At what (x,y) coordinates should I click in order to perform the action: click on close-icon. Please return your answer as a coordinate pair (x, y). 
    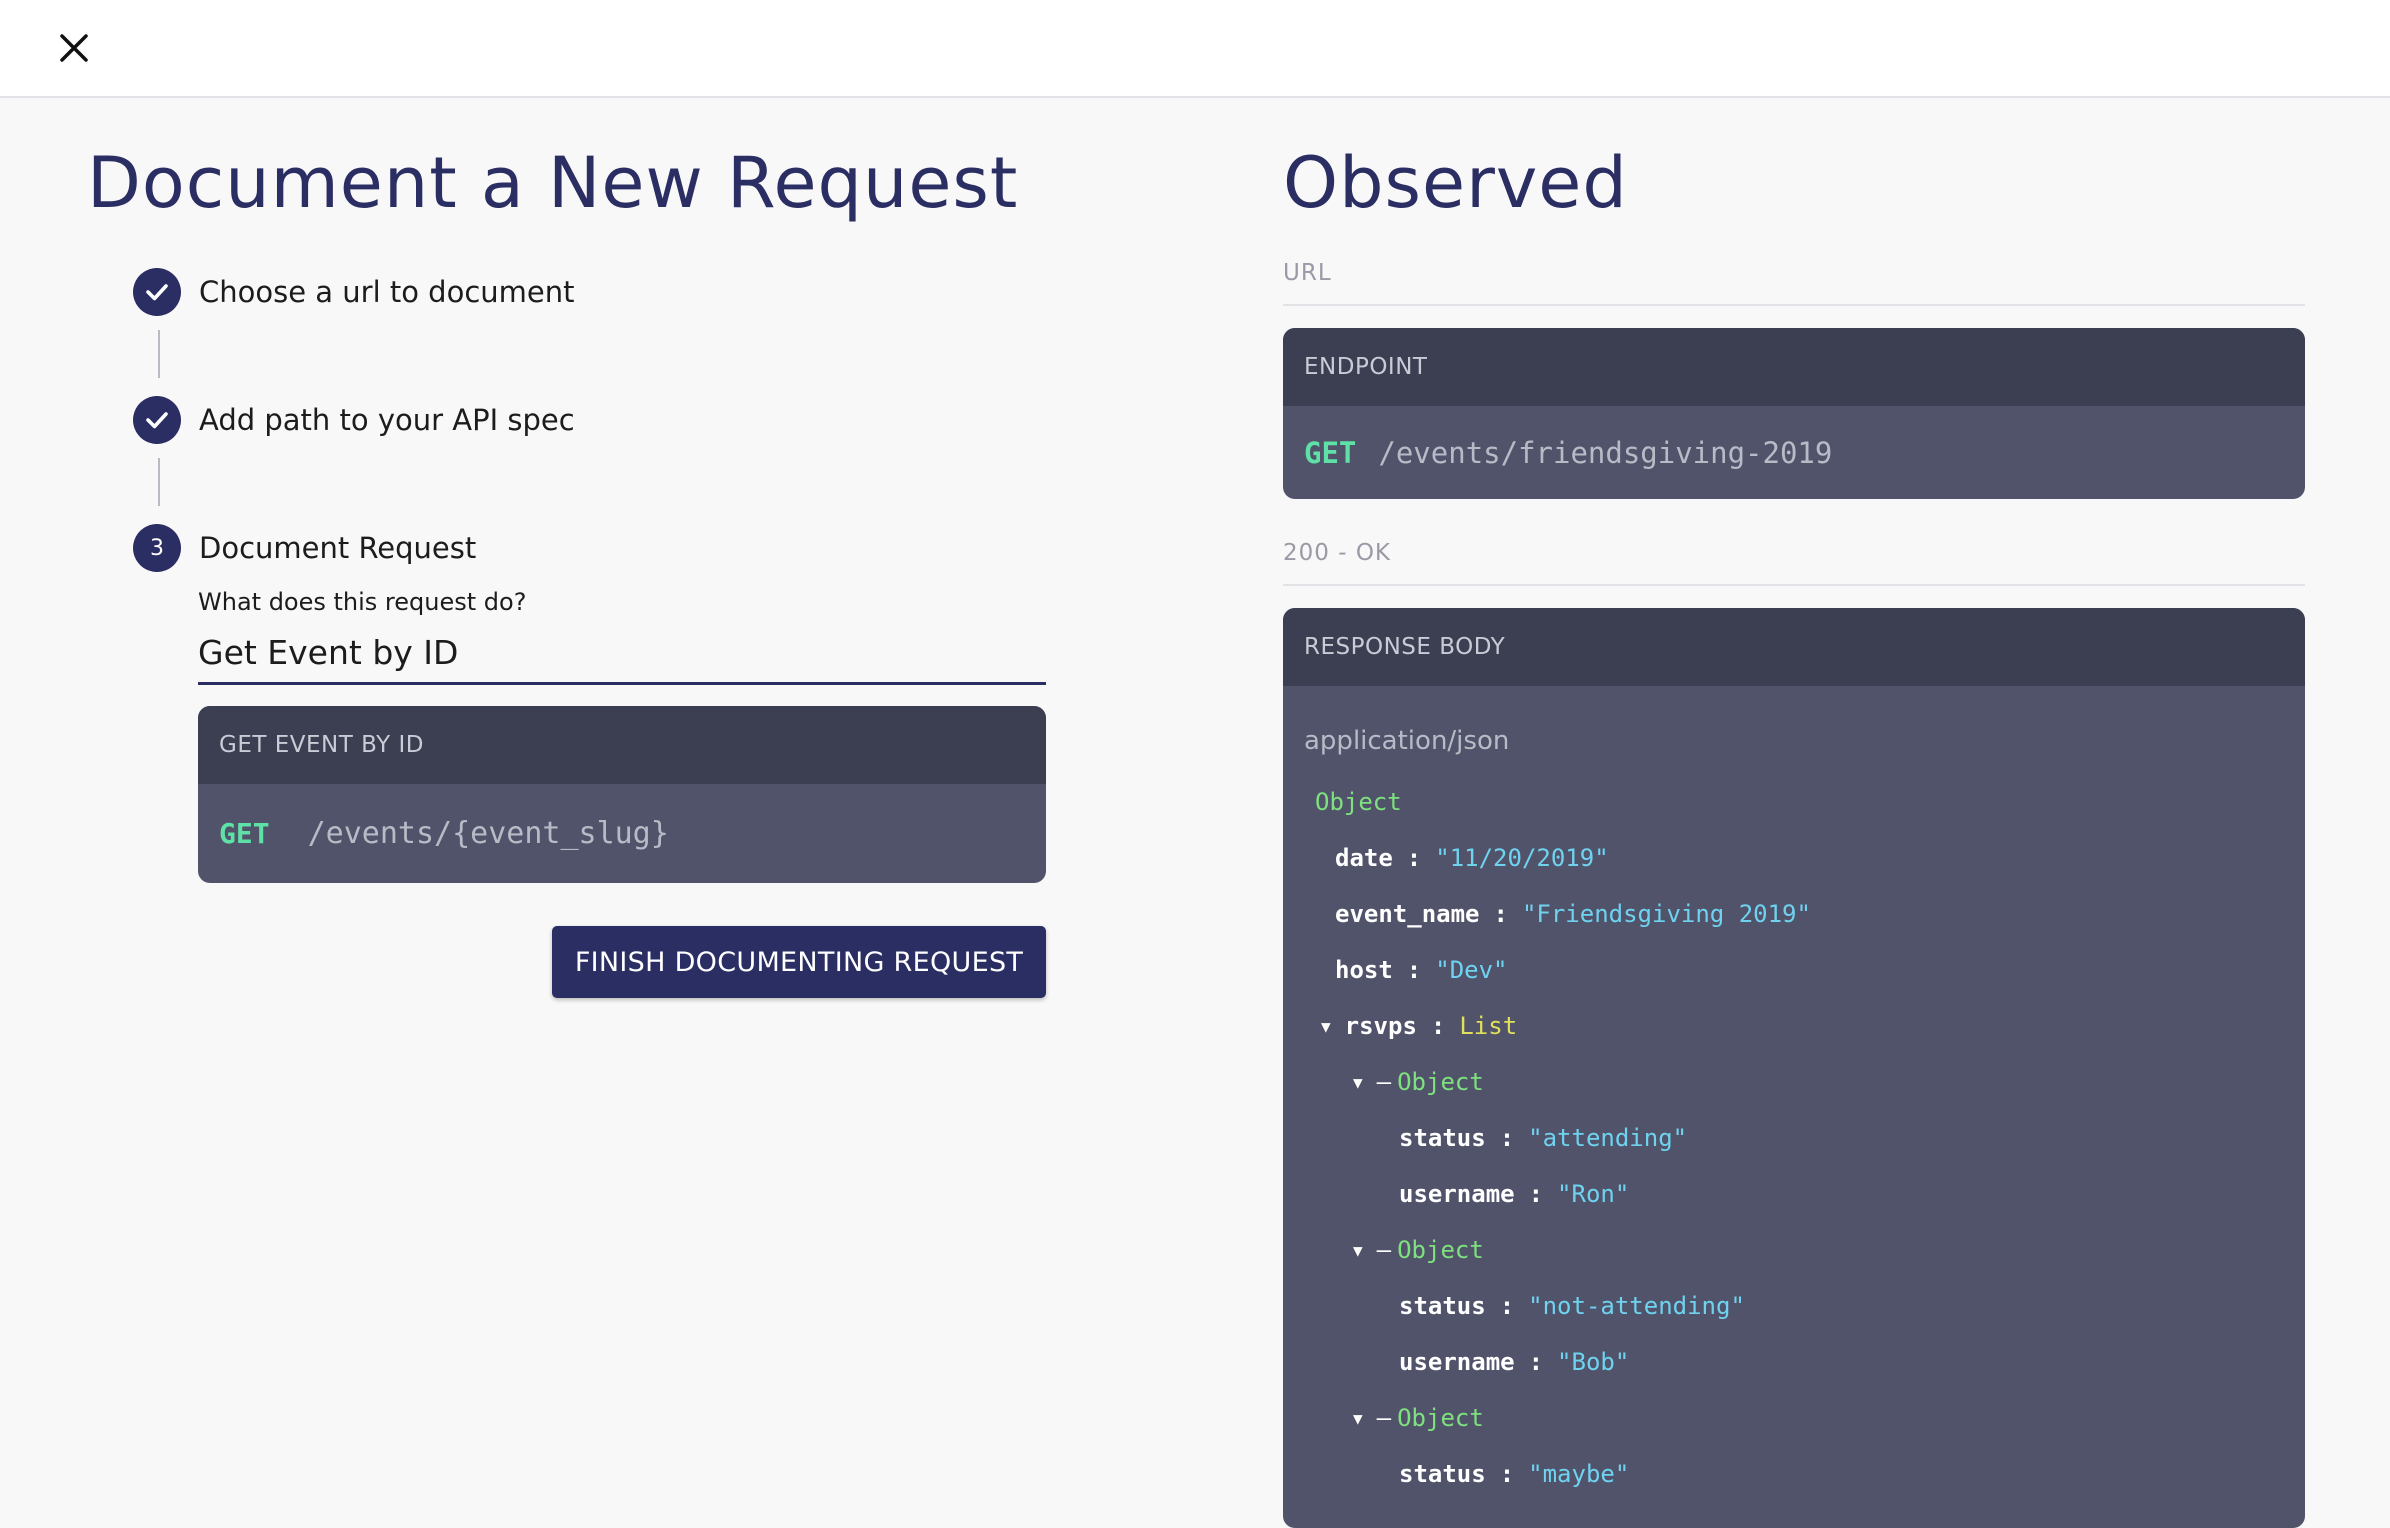
    Looking at the image, I should click on (74, 48).